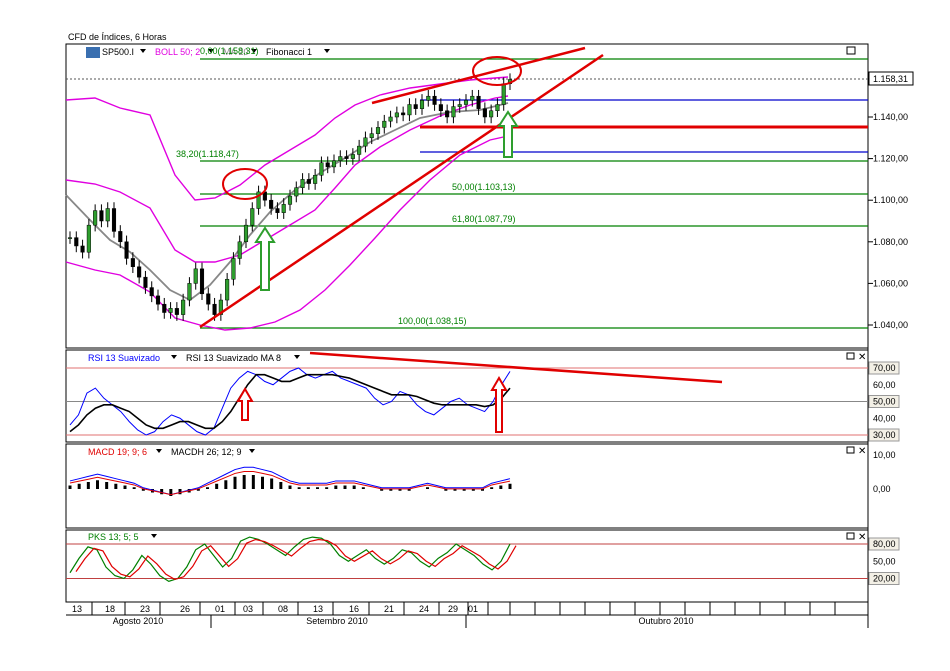 This screenshot has width=950, height=671. I want to click on legend-item: SP500.I, so click(118, 52).